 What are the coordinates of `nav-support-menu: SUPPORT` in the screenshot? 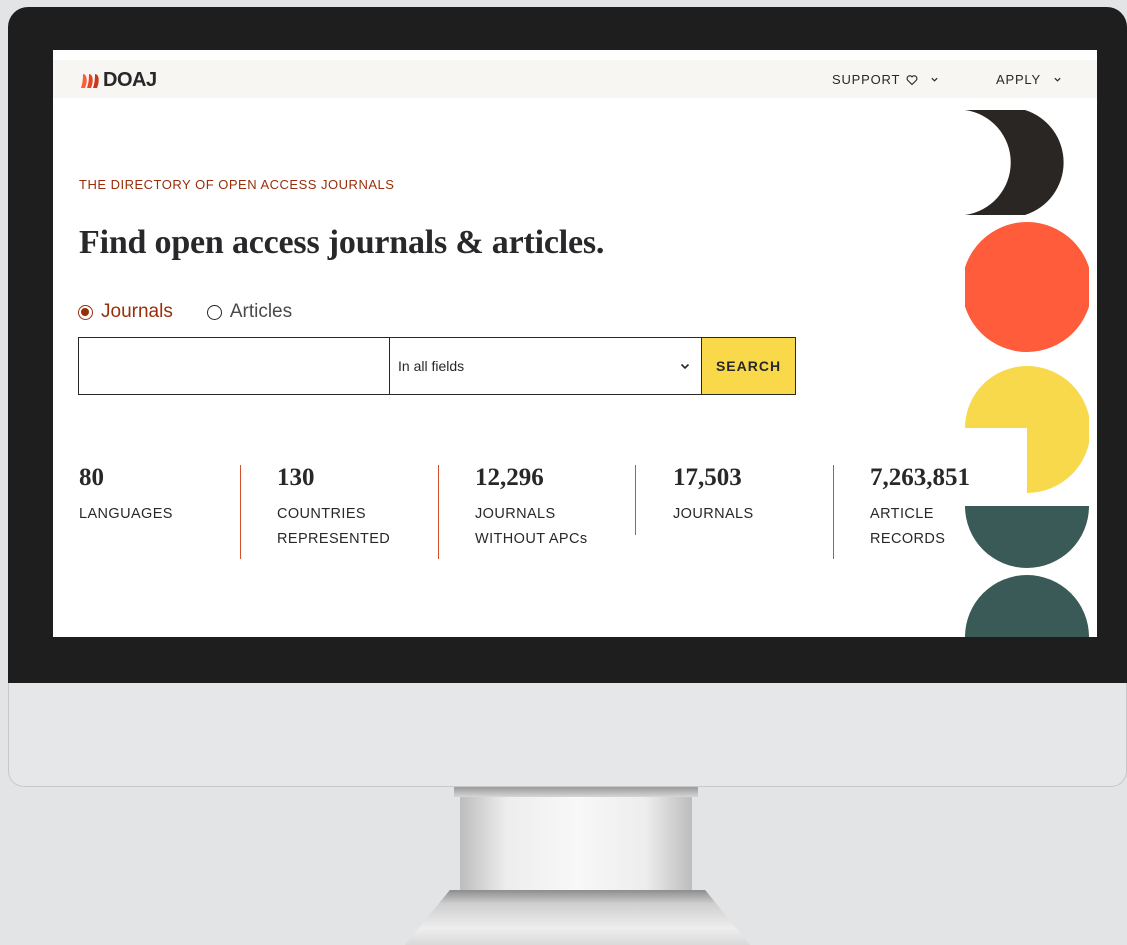 It's located at (885, 79).